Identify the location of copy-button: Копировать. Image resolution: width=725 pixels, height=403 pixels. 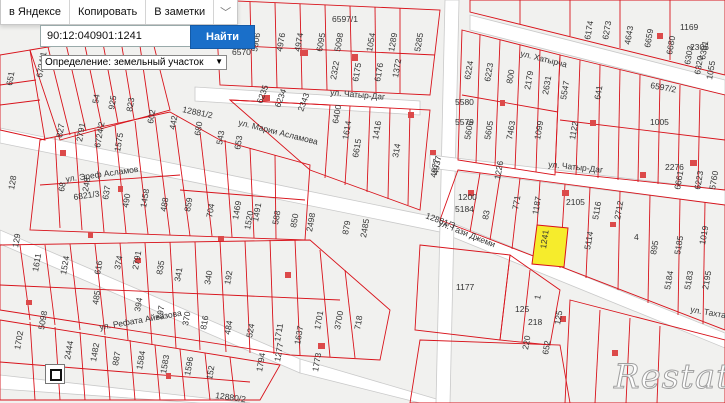
(108, 12).